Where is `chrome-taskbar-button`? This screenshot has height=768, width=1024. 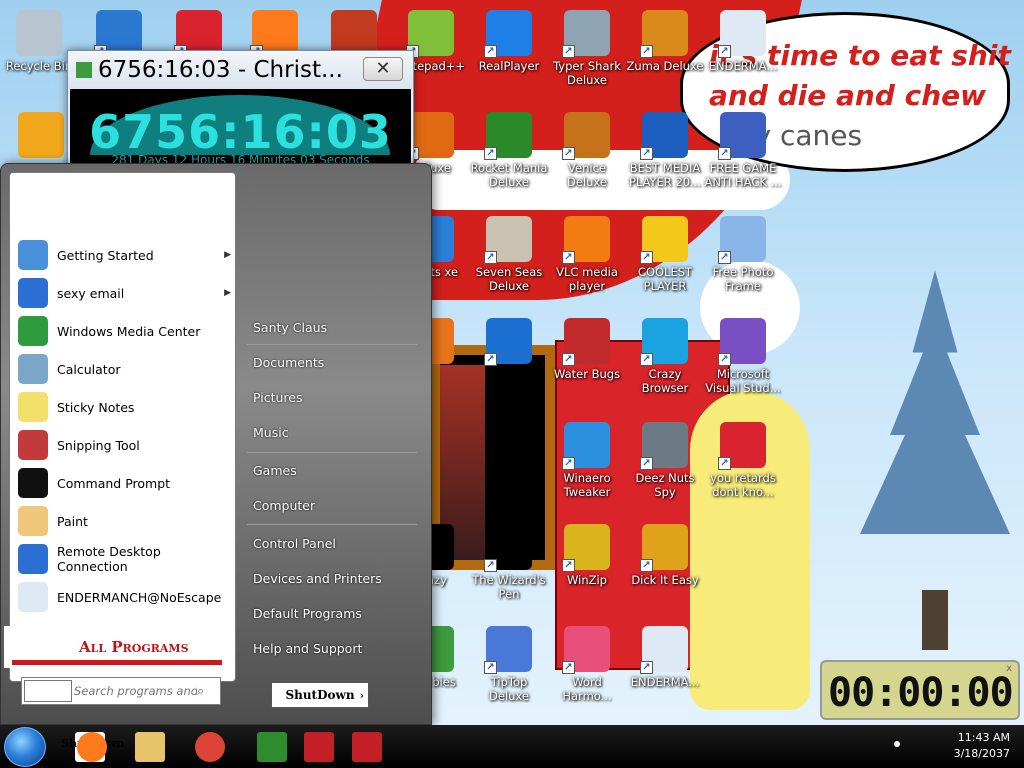
chrome-taskbar-button is located at coordinates (210, 747).